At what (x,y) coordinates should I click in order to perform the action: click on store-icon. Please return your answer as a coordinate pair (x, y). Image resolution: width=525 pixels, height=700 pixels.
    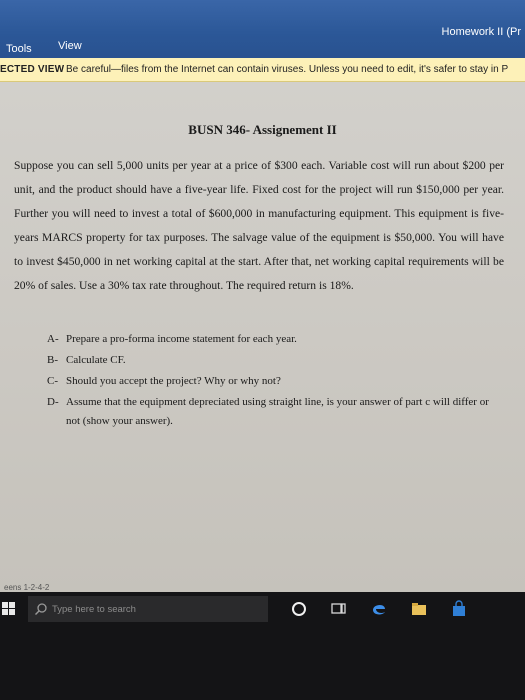
    Looking at the image, I should click on (459, 609).